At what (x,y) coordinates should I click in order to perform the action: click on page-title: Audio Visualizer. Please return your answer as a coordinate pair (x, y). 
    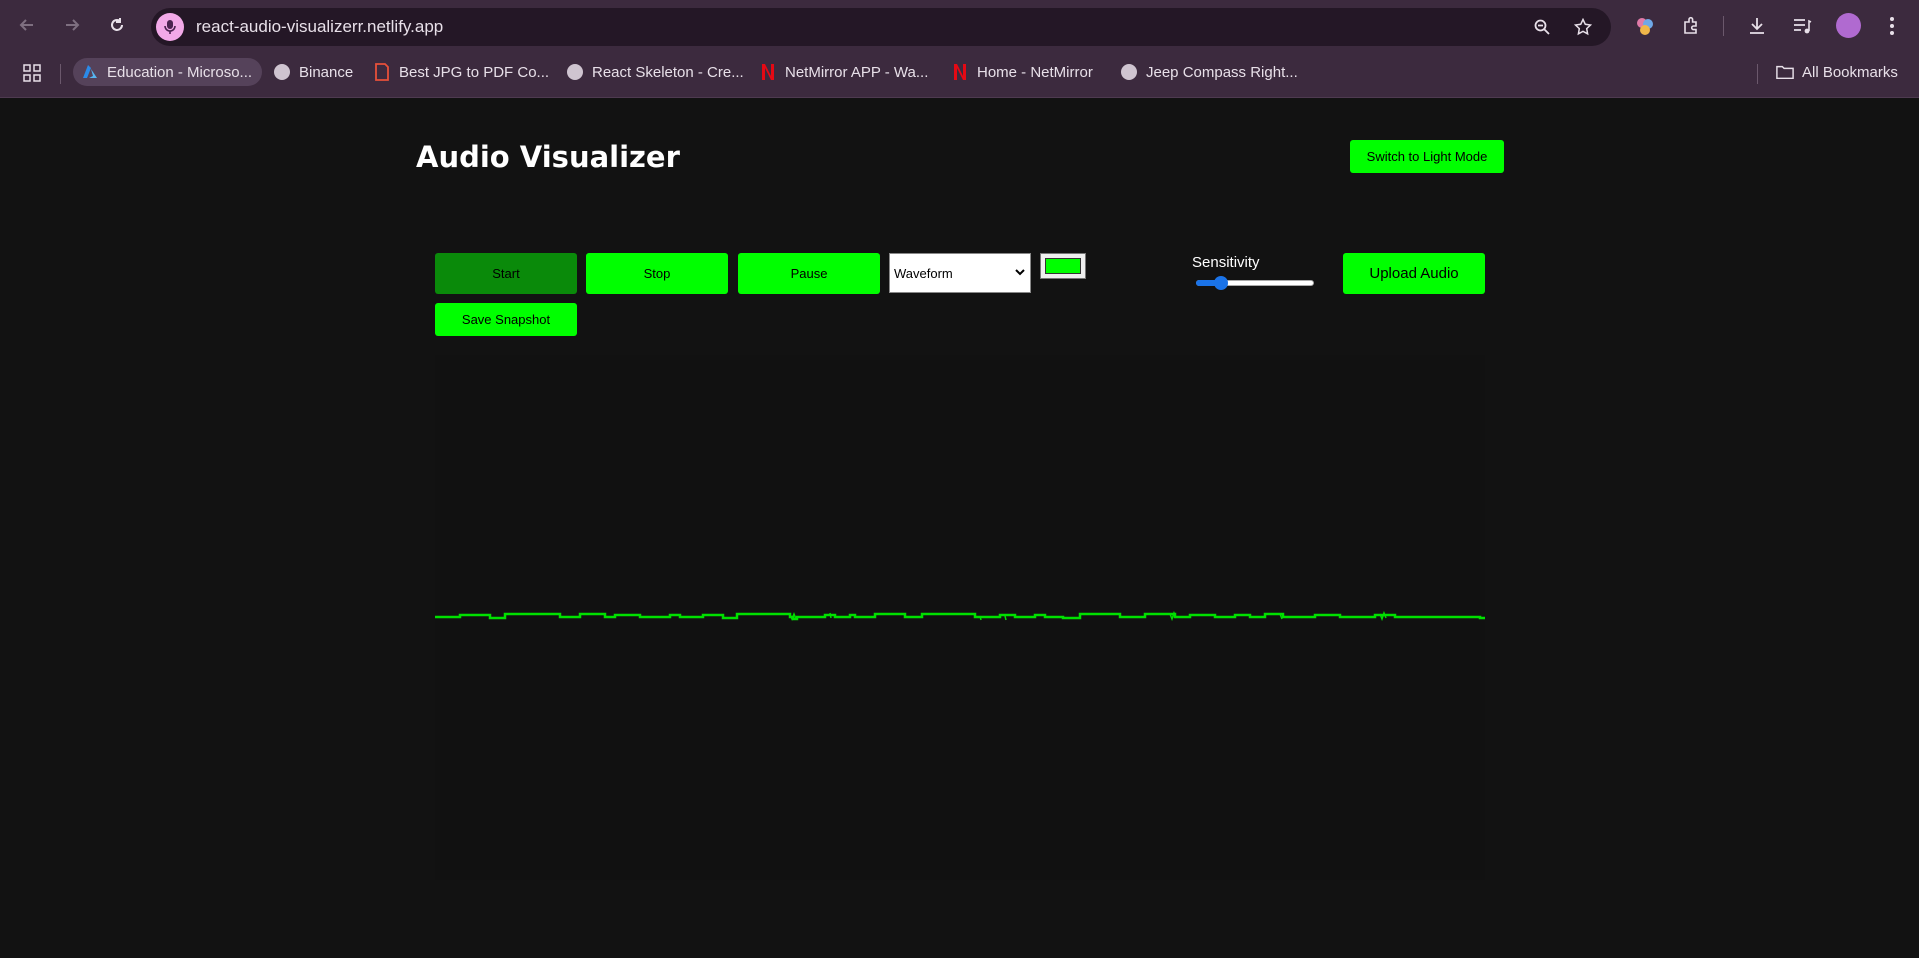
    Looking at the image, I should click on (548, 157).